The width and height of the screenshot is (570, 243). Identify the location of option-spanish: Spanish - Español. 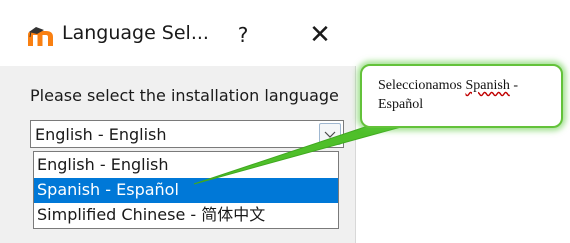
(186, 190).